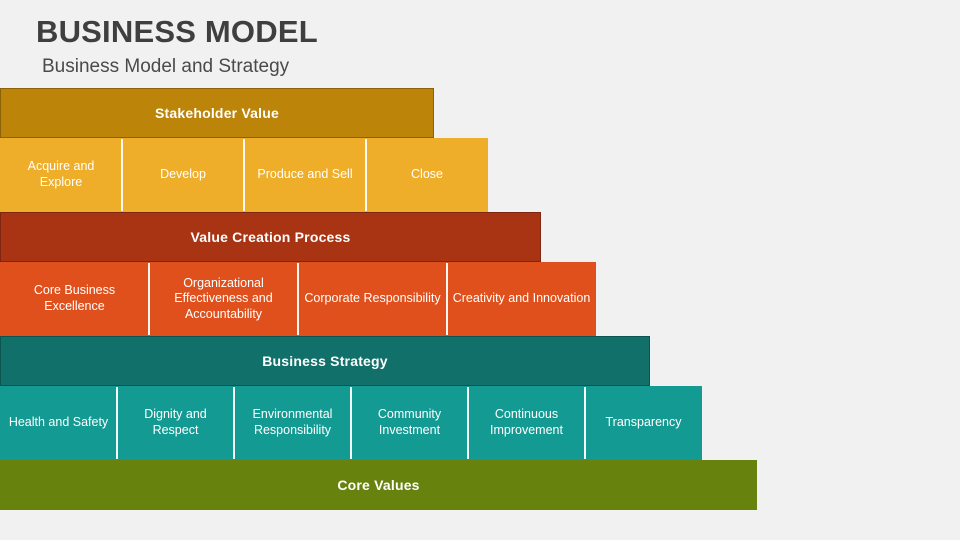 Image resolution: width=960 pixels, height=540 pixels. What do you see at coordinates (325, 361) in the screenshot?
I see `tier-band-business-strategy: Business Strategy` at bounding box center [325, 361].